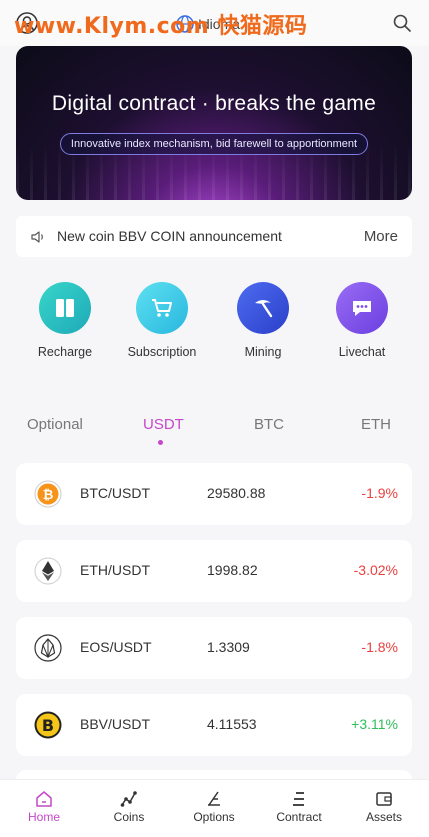 This screenshot has width=429, height=837. What do you see at coordinates (298, 799) in the screenshot?
I see `contract-icon` at bounding box center [298, 799].